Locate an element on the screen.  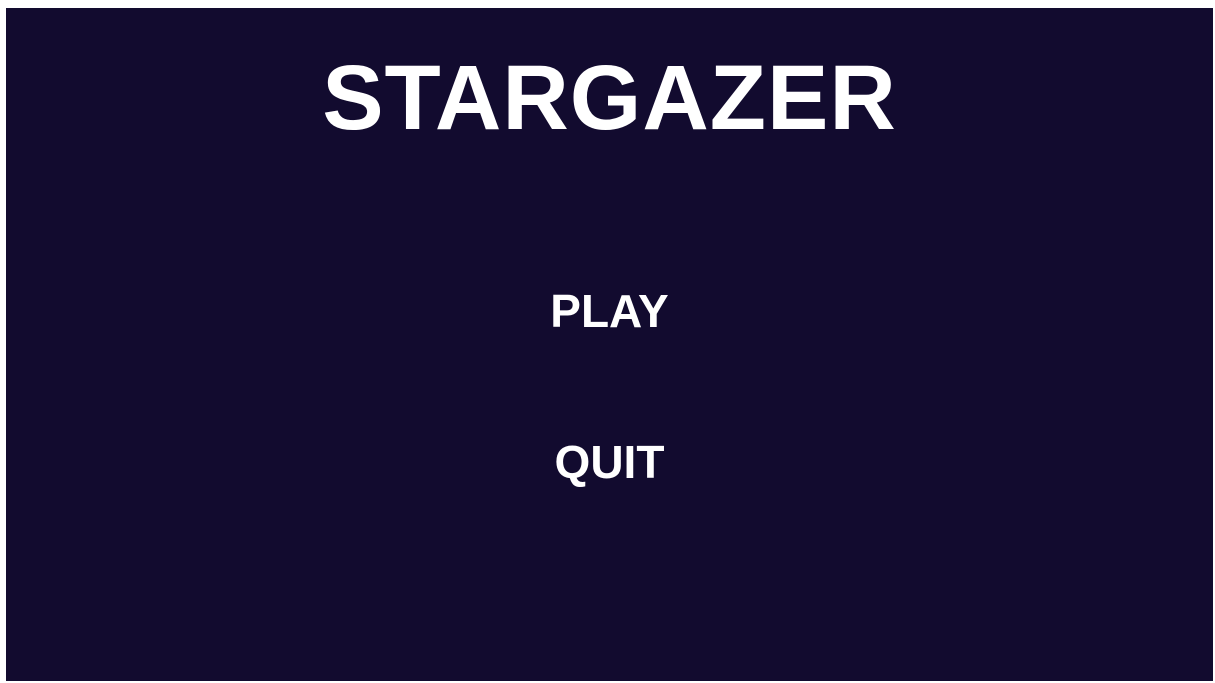
game-title: STARGAZER is located at coordinates (609, 98).